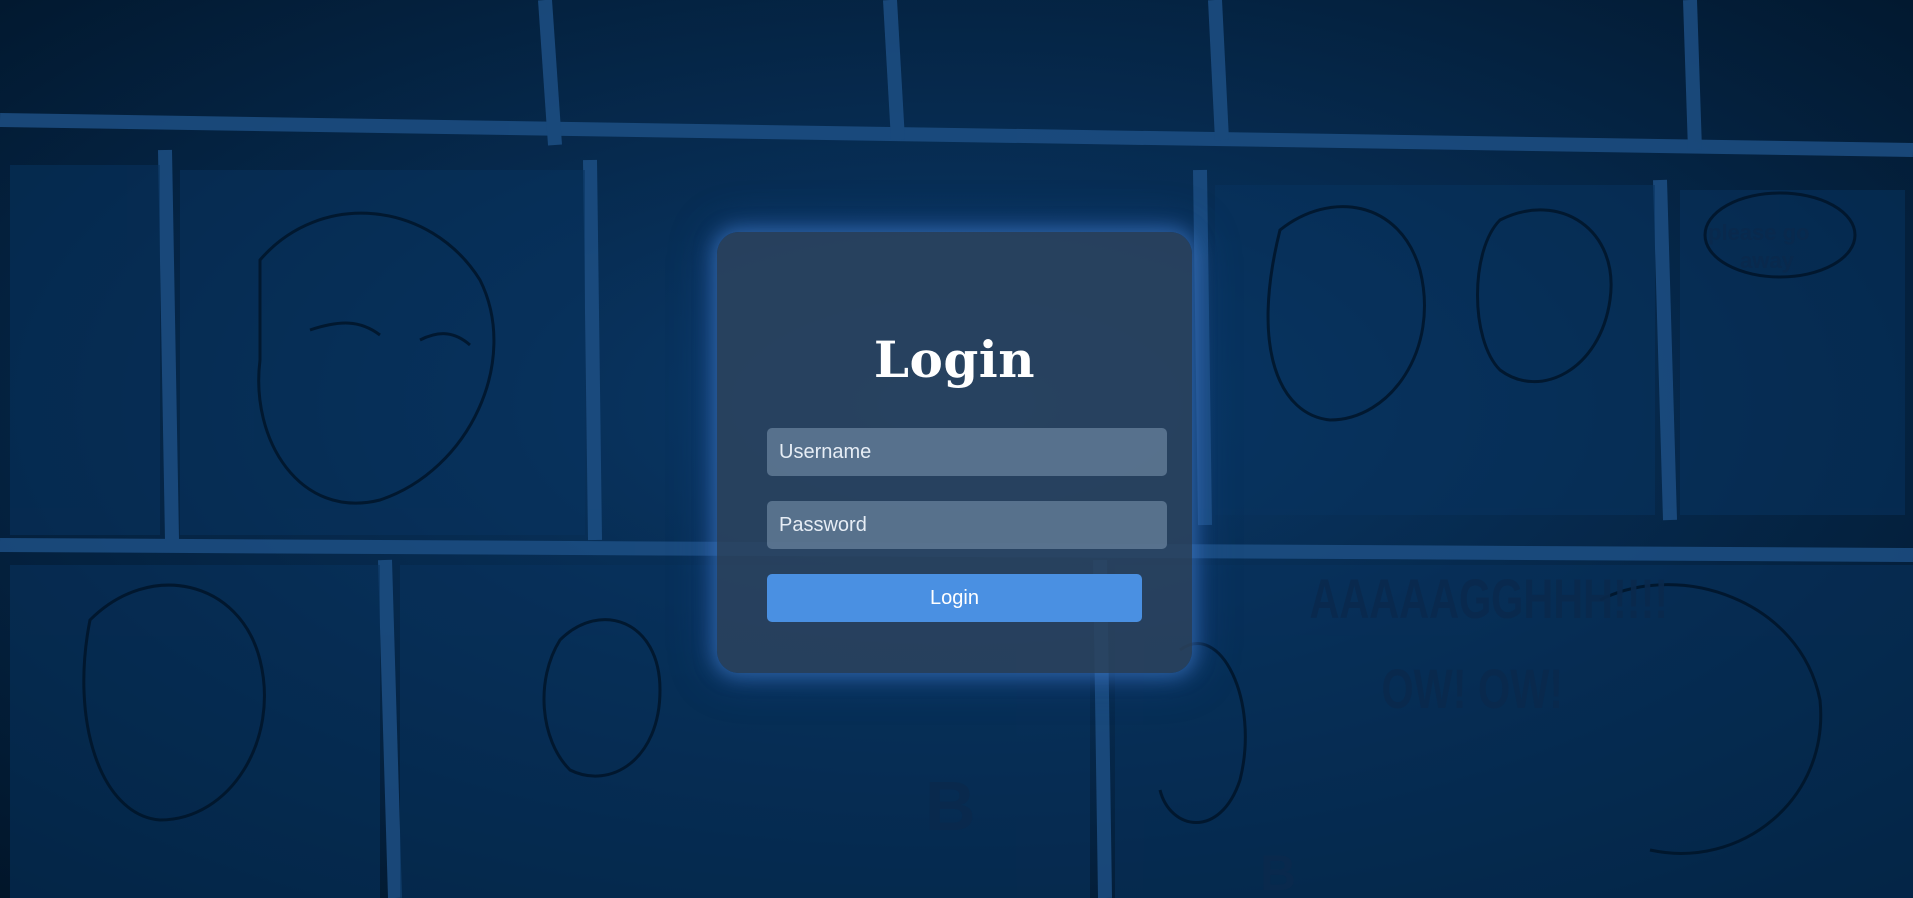  I want to click on svg-text: away, so click(1767, 260).